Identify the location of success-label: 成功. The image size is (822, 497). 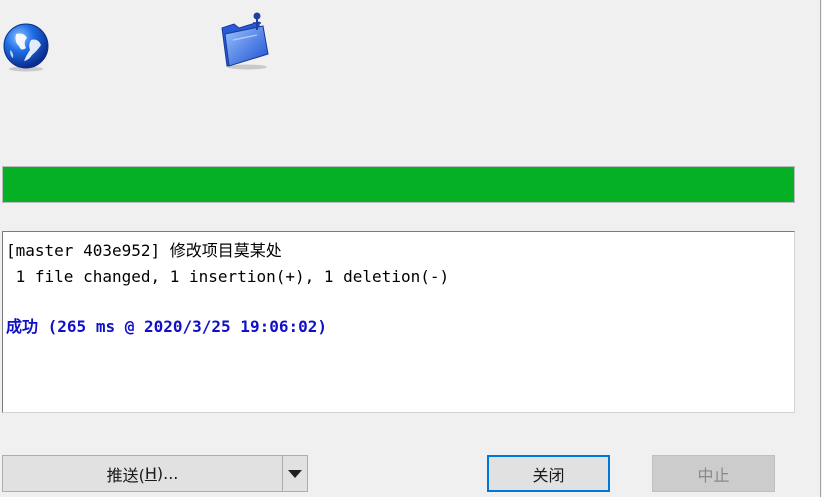
(22, 326).